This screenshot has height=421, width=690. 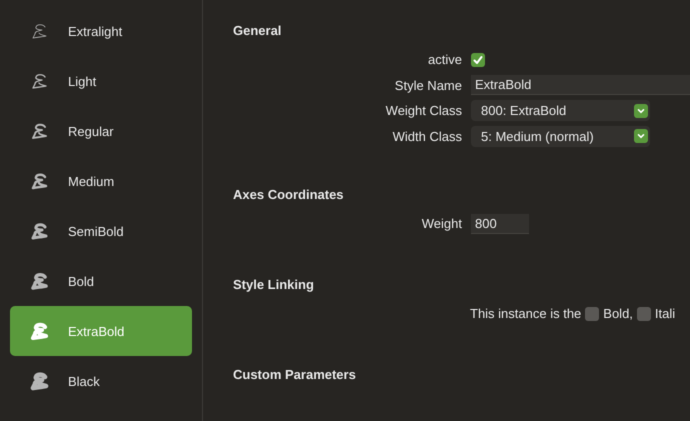 What do you see at coordinates (101, 231) in the screenshot?
I see `sidebar-item: SemiBold` at bounding box center [101, 231].